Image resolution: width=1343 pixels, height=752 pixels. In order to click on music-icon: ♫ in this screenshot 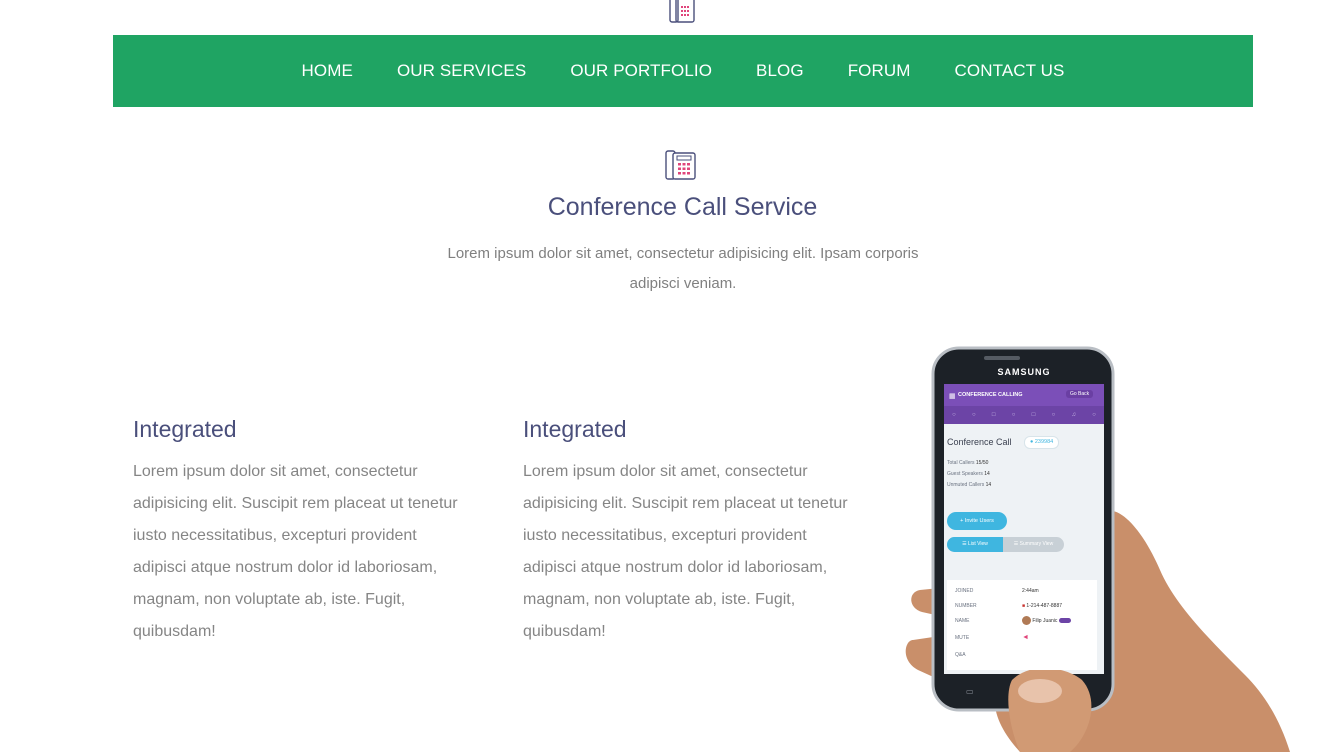, I will do `click(1073, 415)`.